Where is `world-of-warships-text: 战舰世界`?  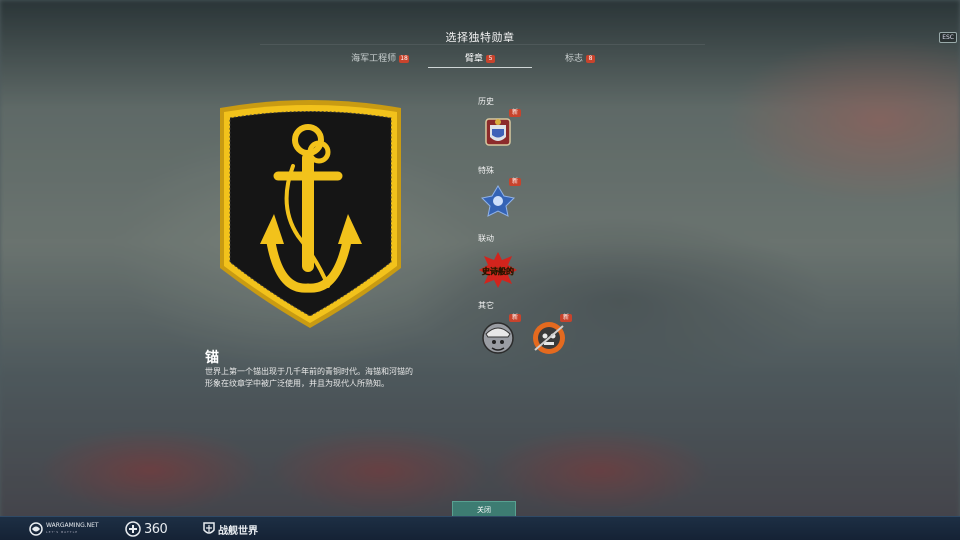
world-of-warships-text: 战舰世界 is located at coordinates (238, 531).